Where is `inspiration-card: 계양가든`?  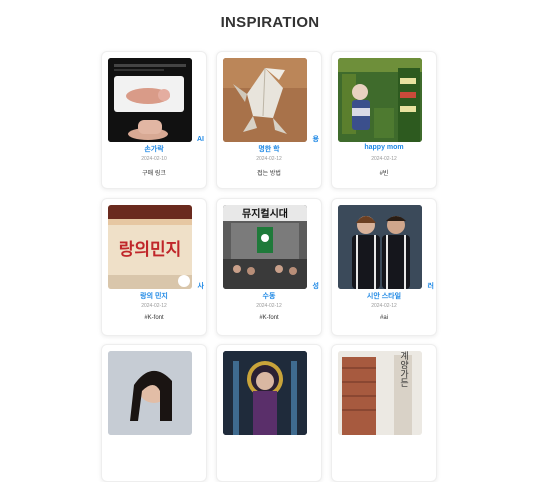 inspiration-card: 계양가든 is located at coordinates (384, 413).